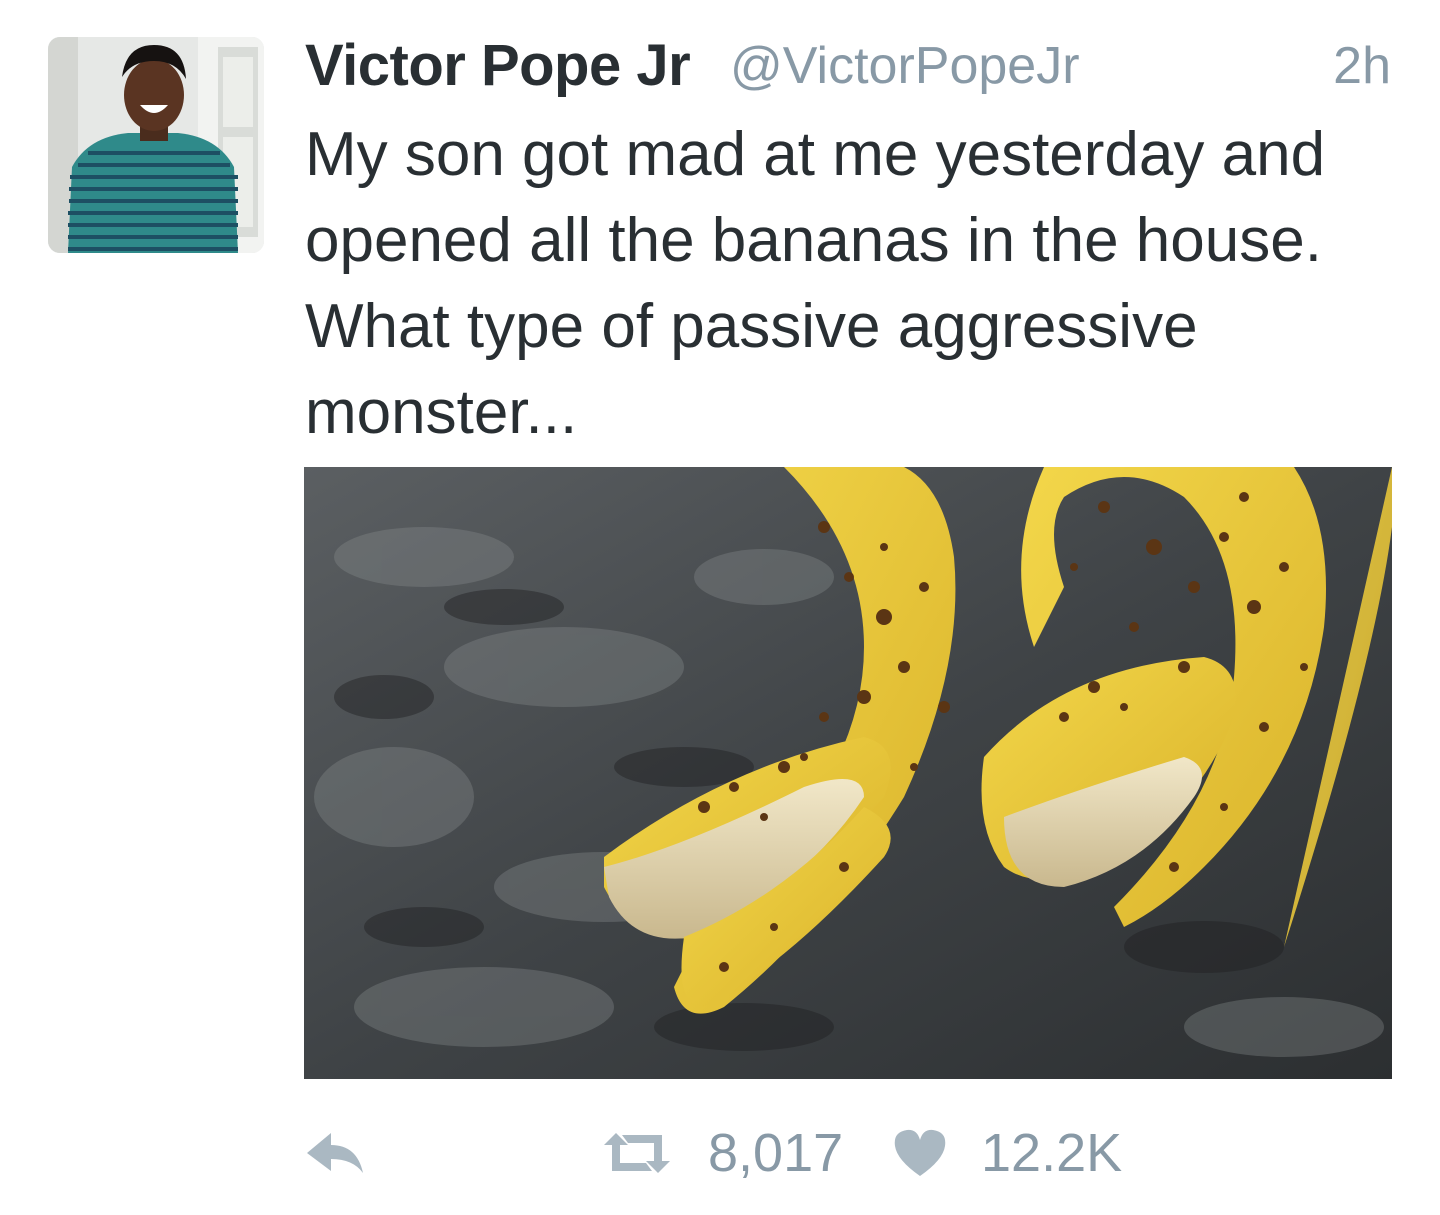  I want to click on avatar, so click(156, 145).